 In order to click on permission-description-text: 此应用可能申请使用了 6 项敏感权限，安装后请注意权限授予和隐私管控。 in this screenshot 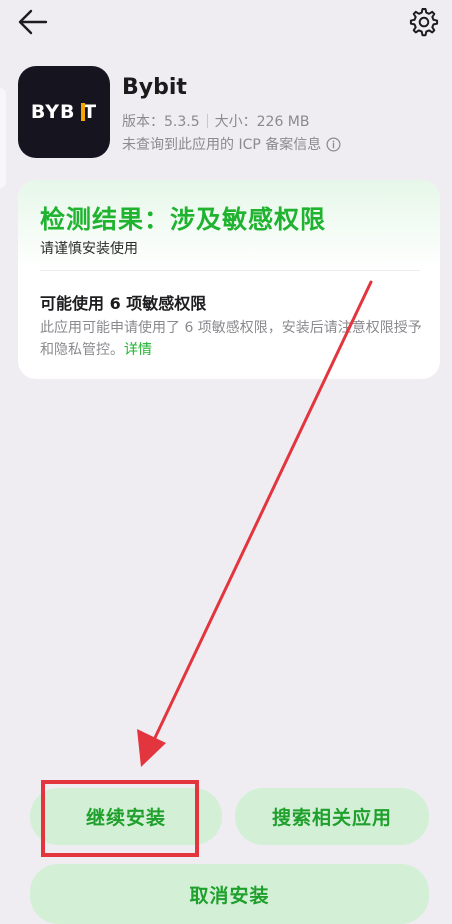, I will do `click(231, 339)`.